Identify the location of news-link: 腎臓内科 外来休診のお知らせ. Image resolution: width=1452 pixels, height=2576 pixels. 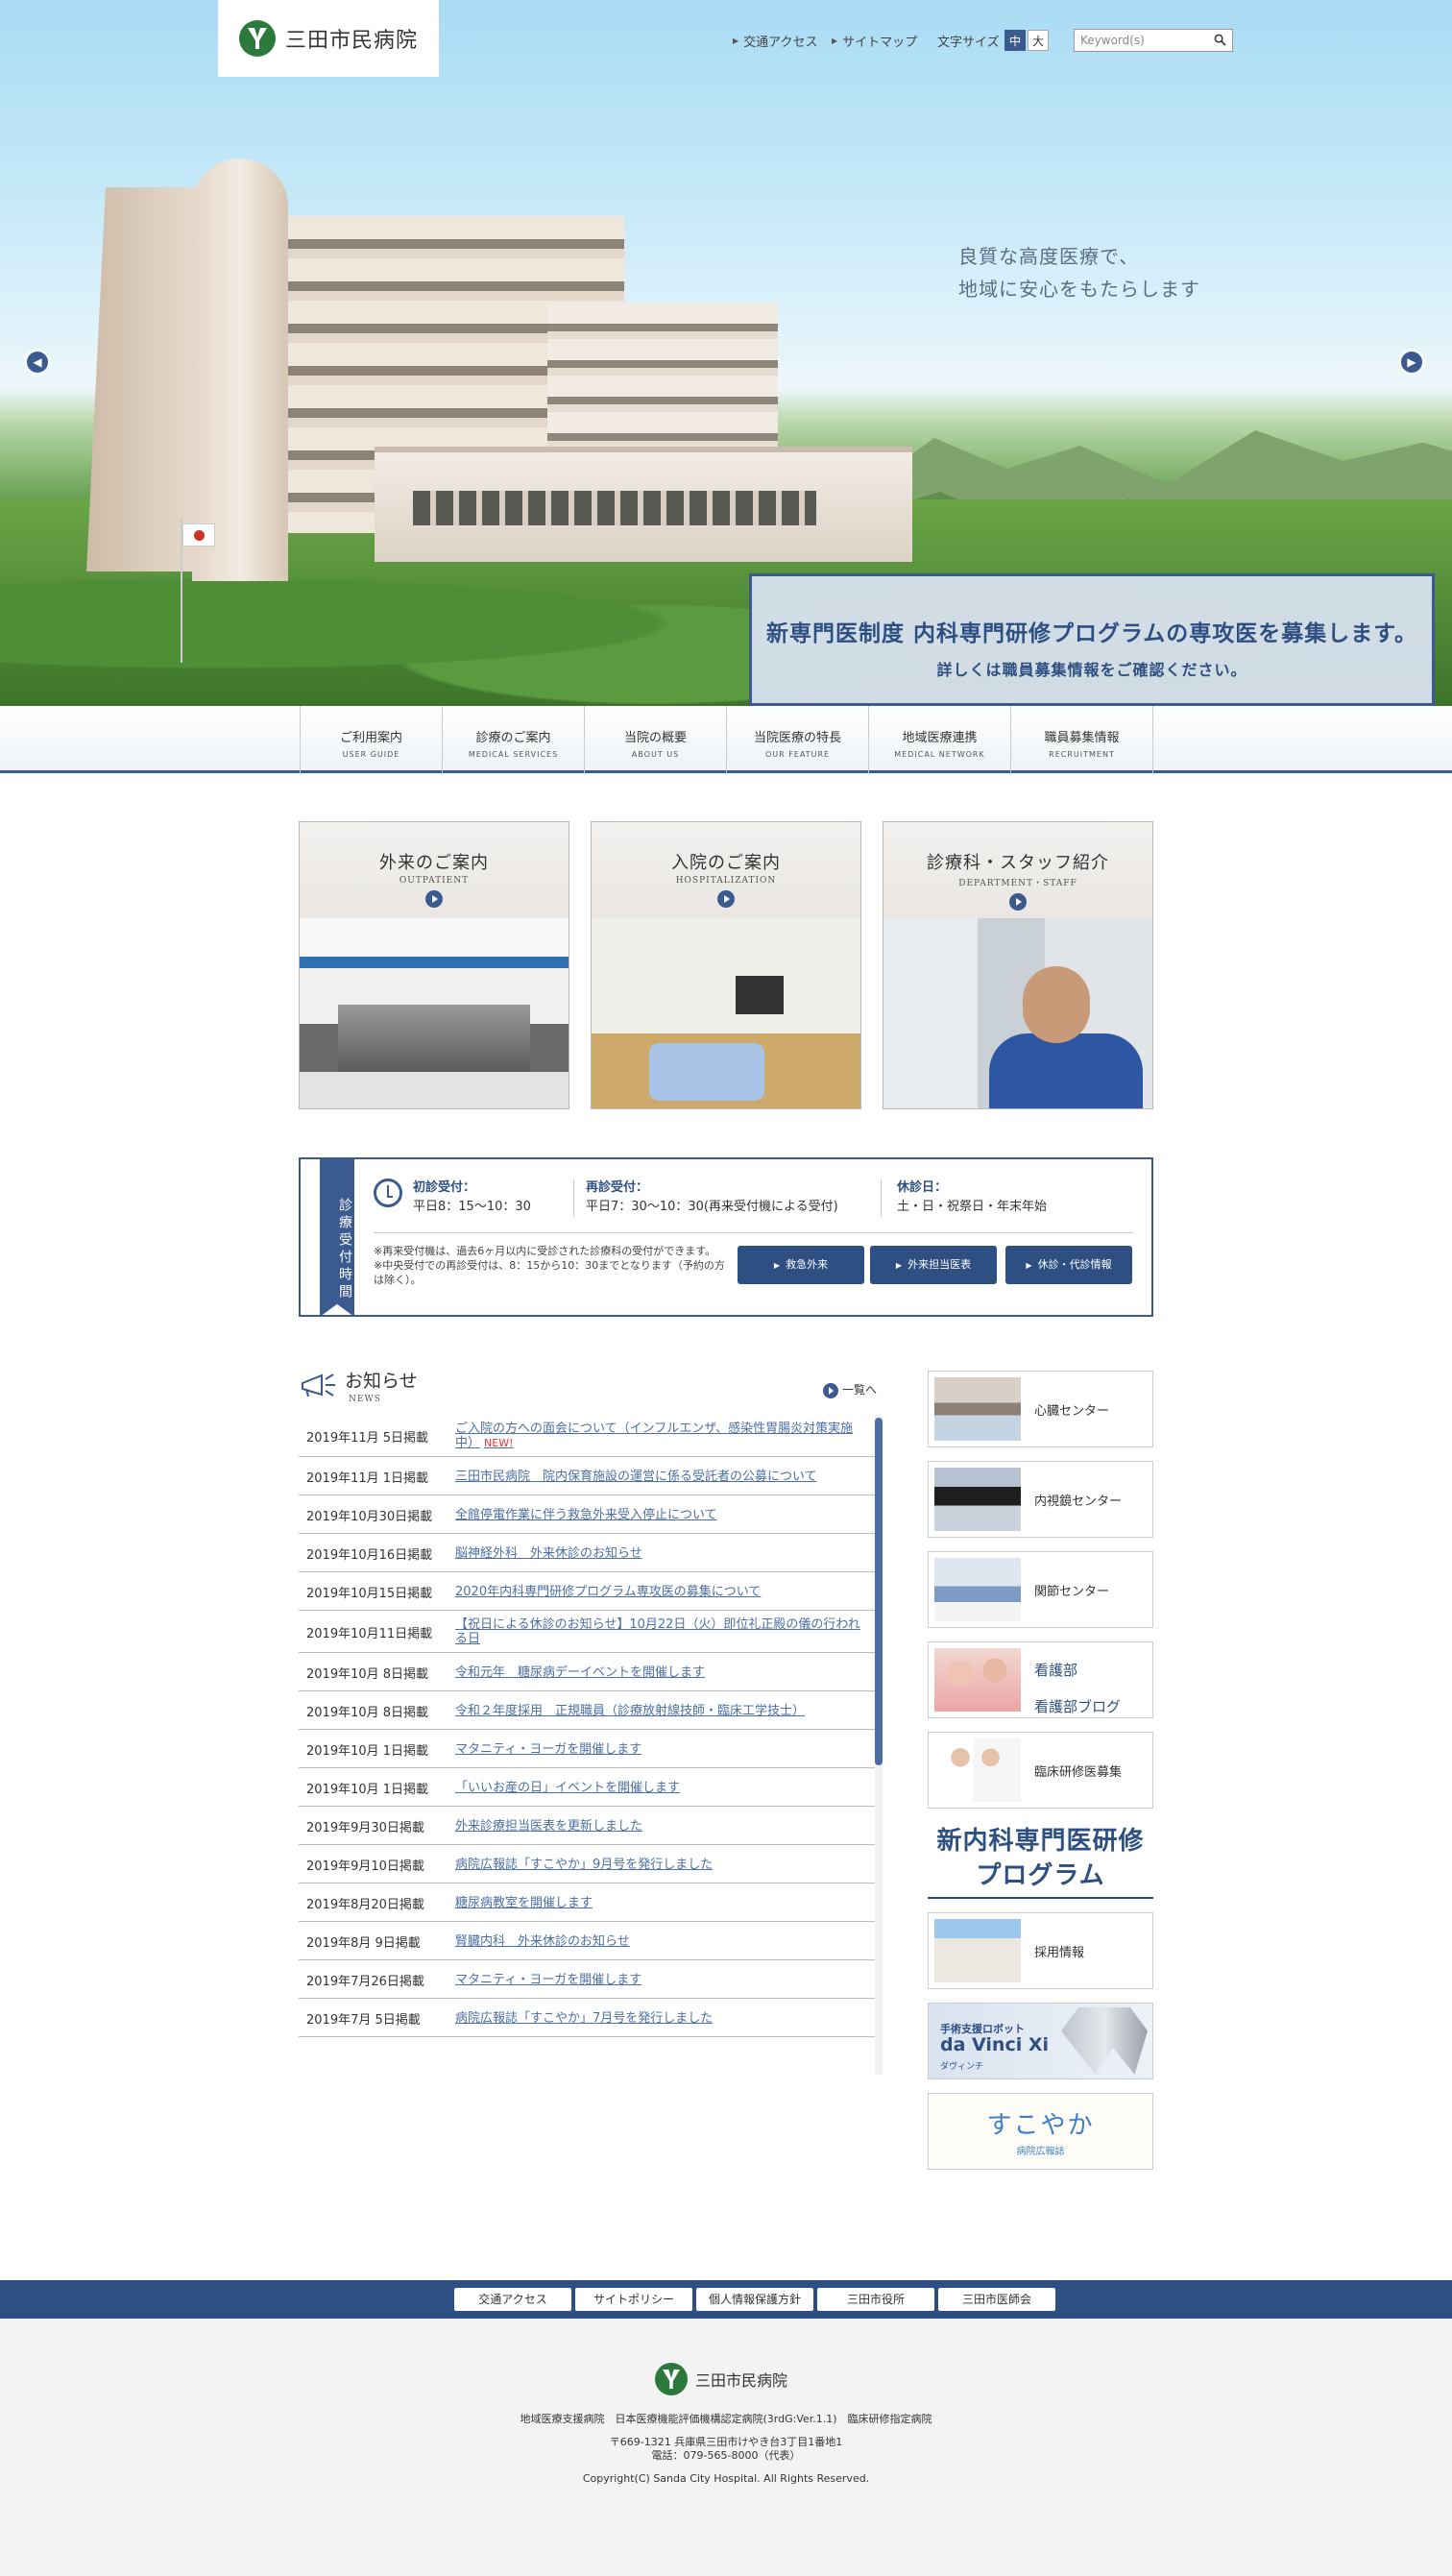
(661, 1941).